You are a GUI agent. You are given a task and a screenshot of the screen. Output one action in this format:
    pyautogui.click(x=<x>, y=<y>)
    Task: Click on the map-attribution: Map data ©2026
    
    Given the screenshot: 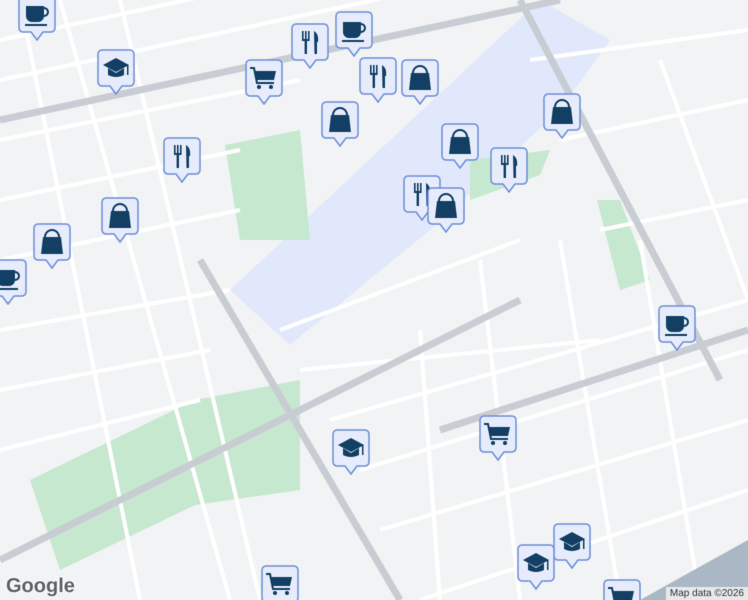 What is the action you would take?
    pyautogui.click(x=707, y=593)
    